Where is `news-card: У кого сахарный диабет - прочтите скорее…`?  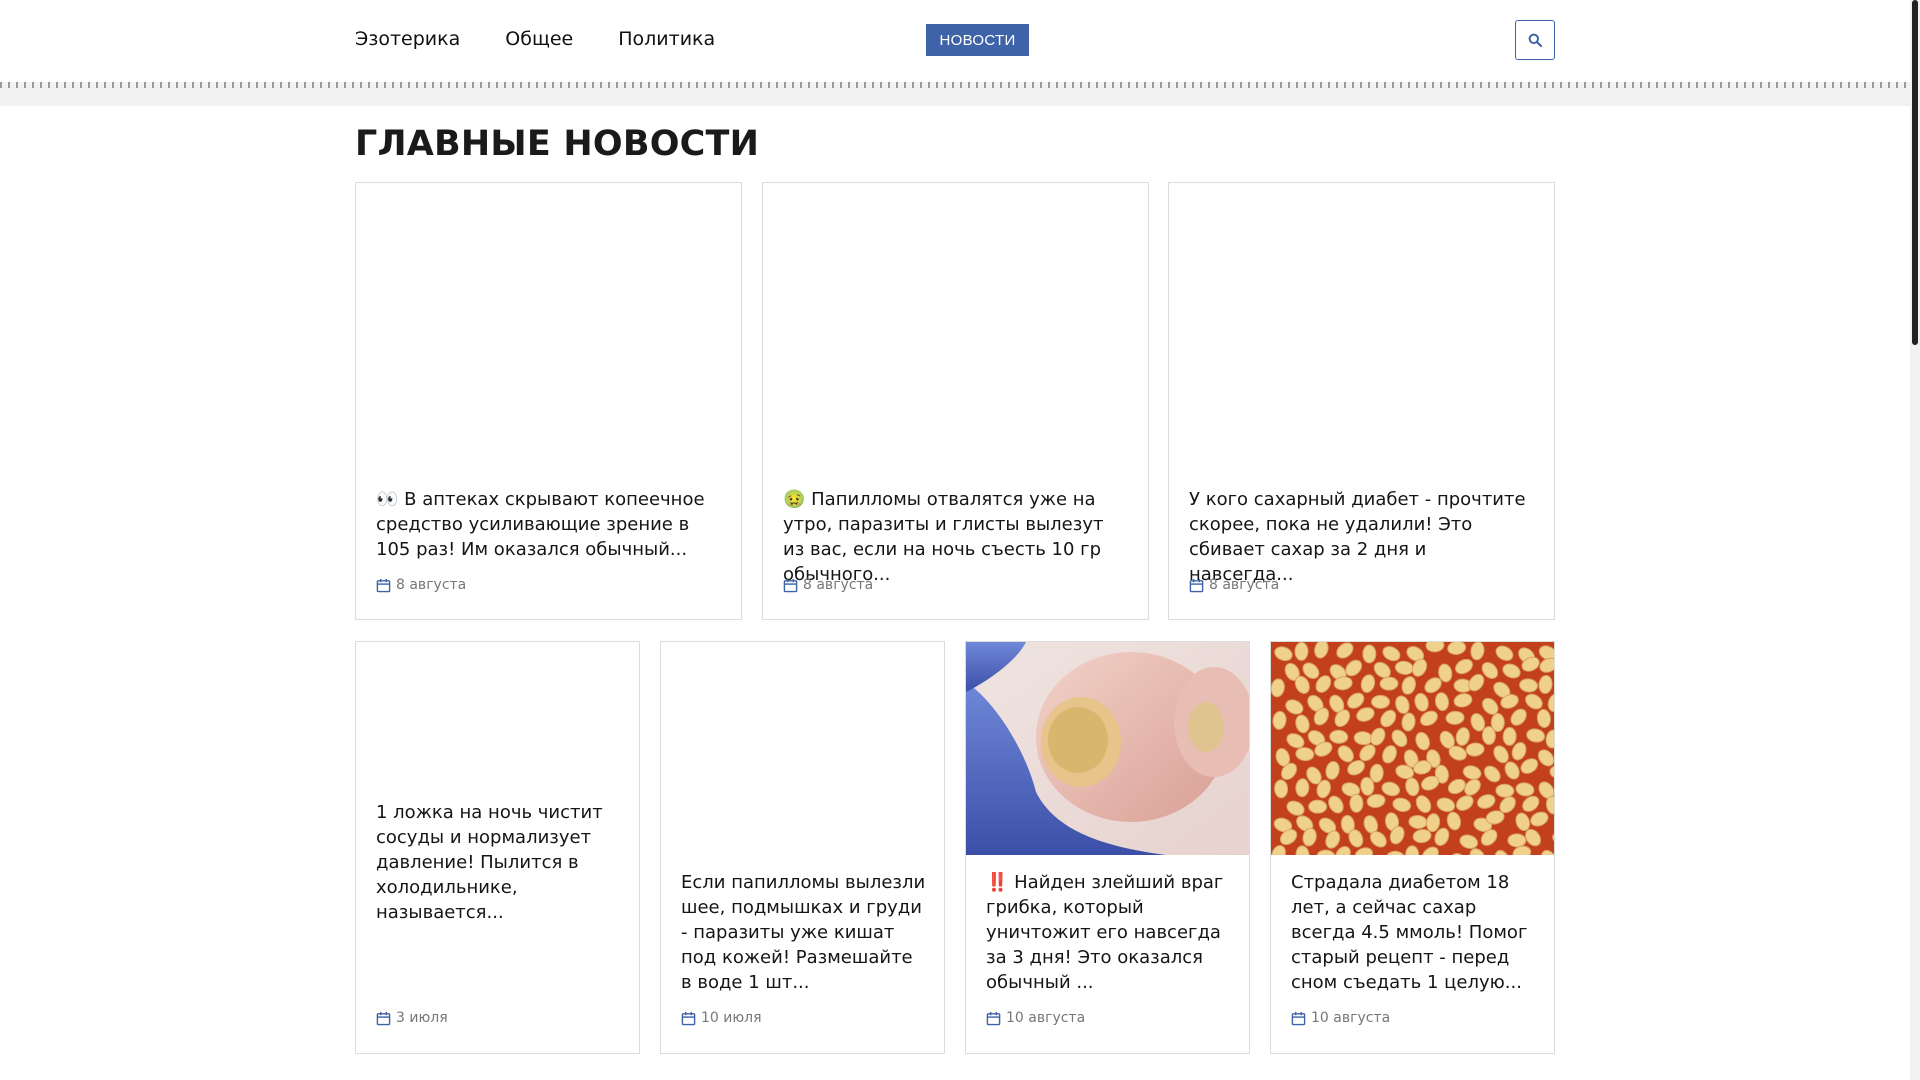 news-card: У кого сахарный диабет - прочтите скорее… is located at coordinates (1361, 401).